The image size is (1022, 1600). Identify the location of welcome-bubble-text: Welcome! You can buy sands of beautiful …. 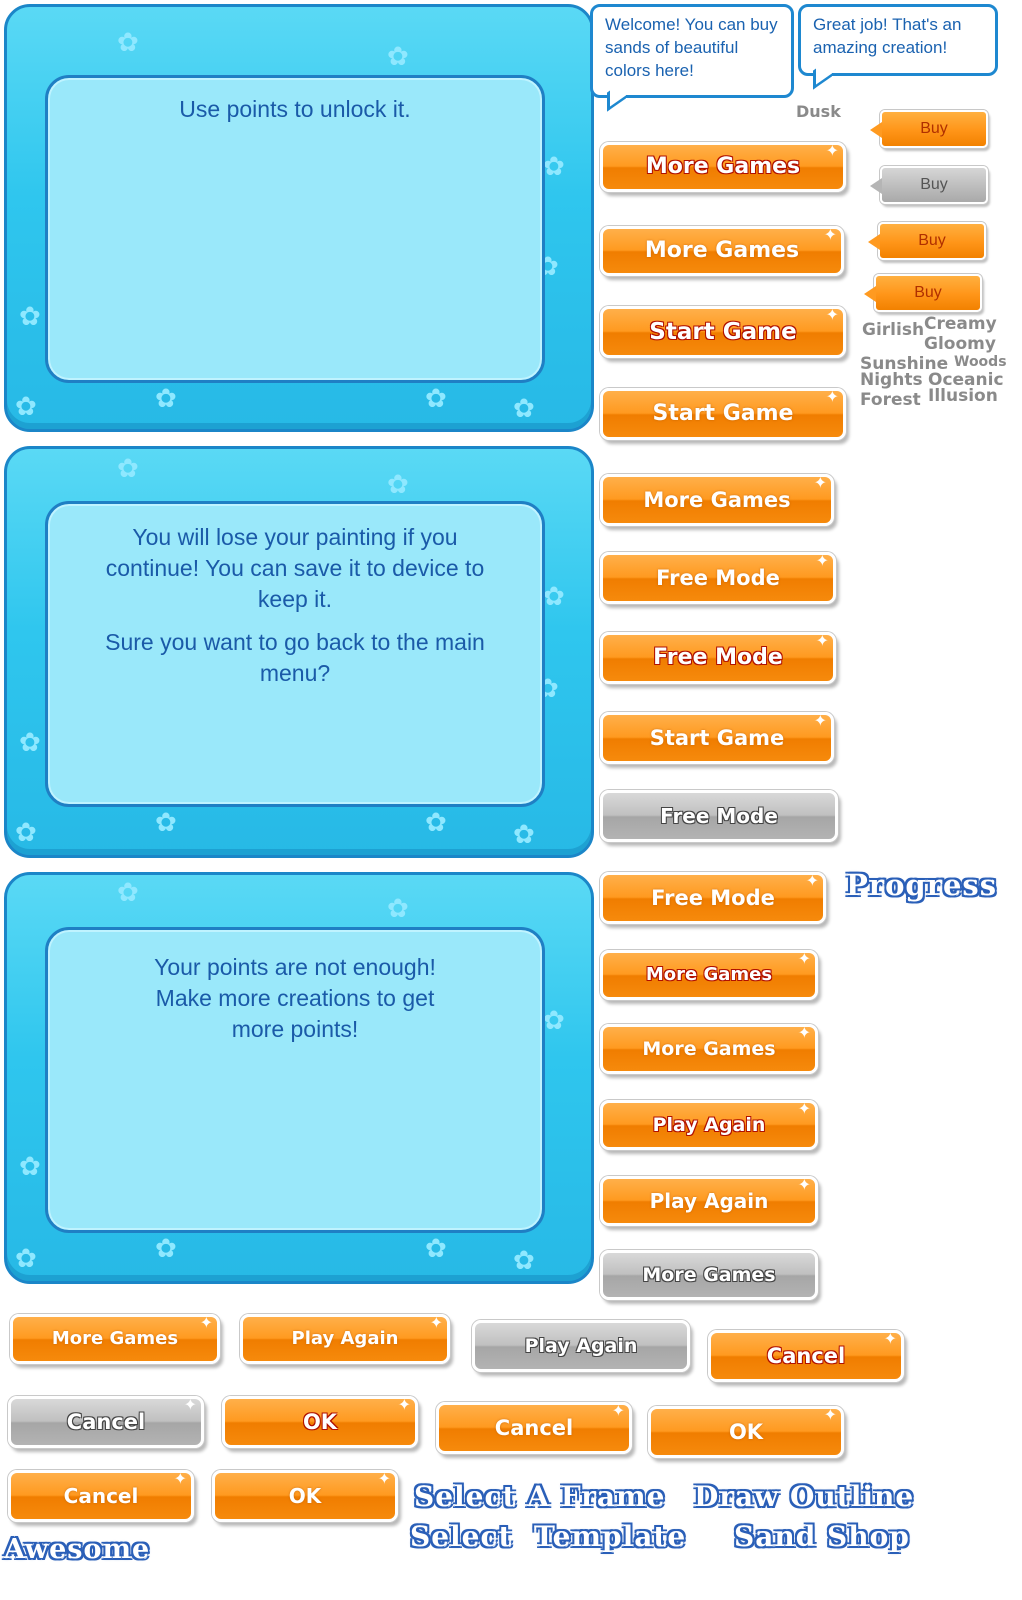
(691, 47).